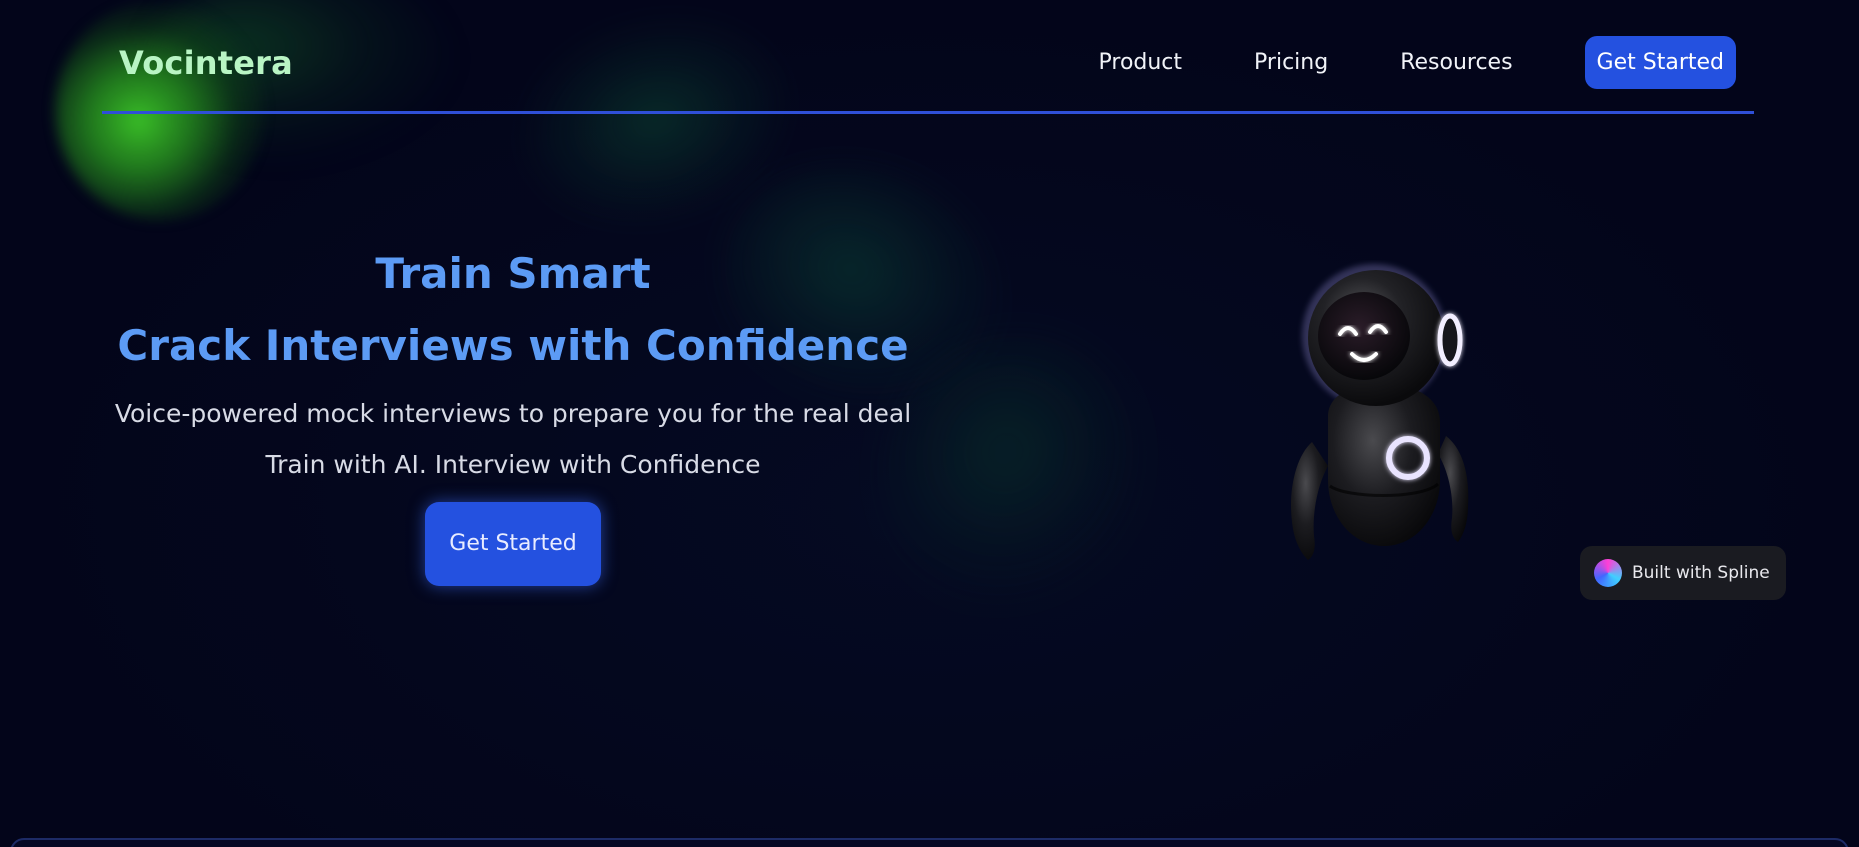 Image resolution: width=1859 pixels, height=847 pixels. I want to click on nav-links: Product Pricing Resources Get Started, so click(1417, 62).